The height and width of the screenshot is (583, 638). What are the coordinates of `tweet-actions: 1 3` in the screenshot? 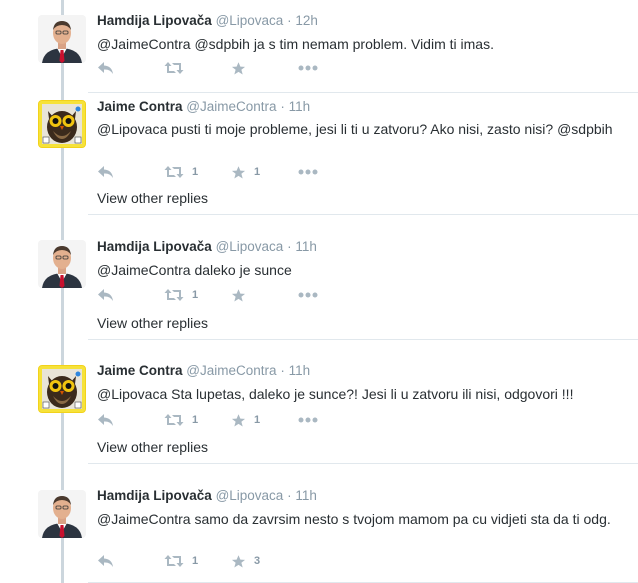 It's located at (197, 561).